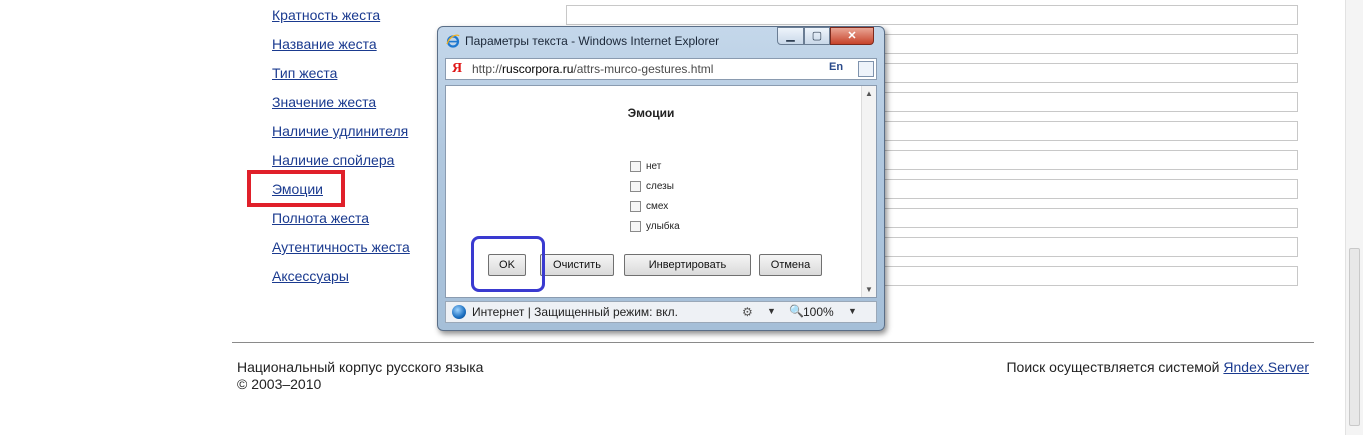  What do you see at coordinates (453, 41) in the screenshot?
I see `ie-logo-icon` at bounding box center [453, 41].